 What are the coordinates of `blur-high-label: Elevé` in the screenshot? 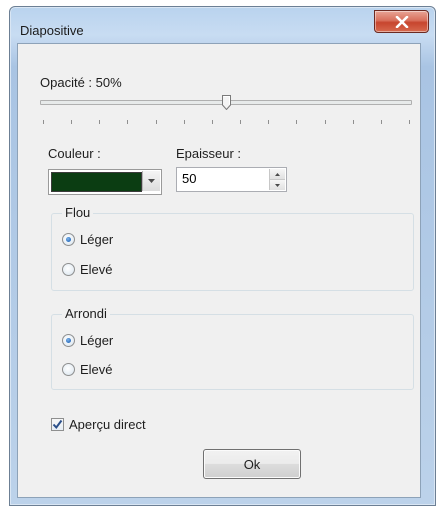 It's located at (96, 269).